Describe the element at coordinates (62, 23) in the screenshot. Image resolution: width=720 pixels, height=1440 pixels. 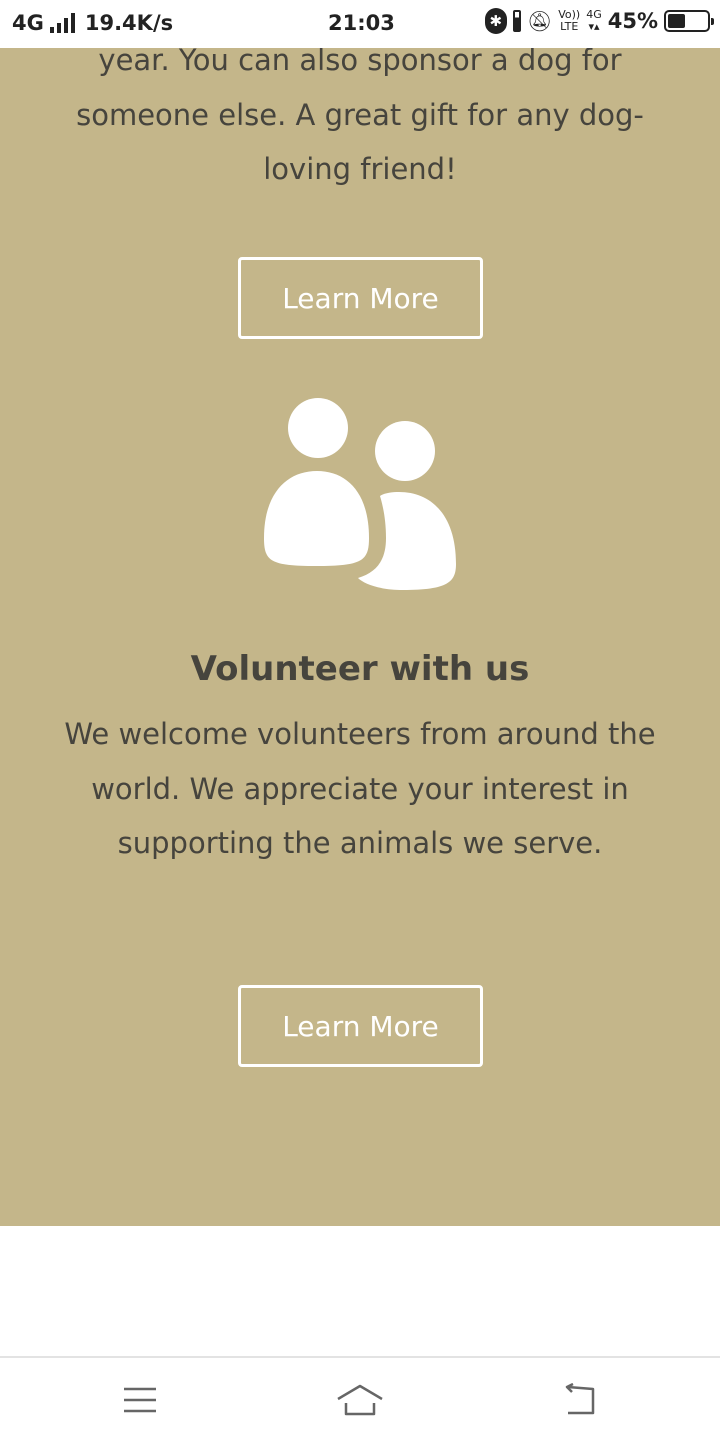
I see `signal-icon` at that location.